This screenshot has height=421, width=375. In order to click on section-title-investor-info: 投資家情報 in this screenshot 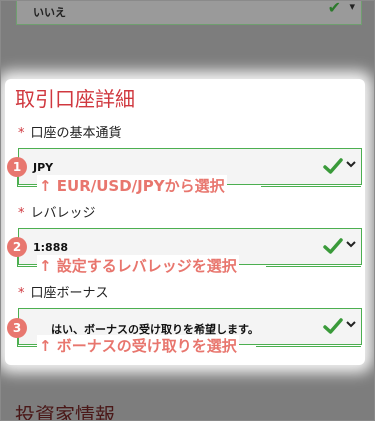, I will do `click(65, 412)`.